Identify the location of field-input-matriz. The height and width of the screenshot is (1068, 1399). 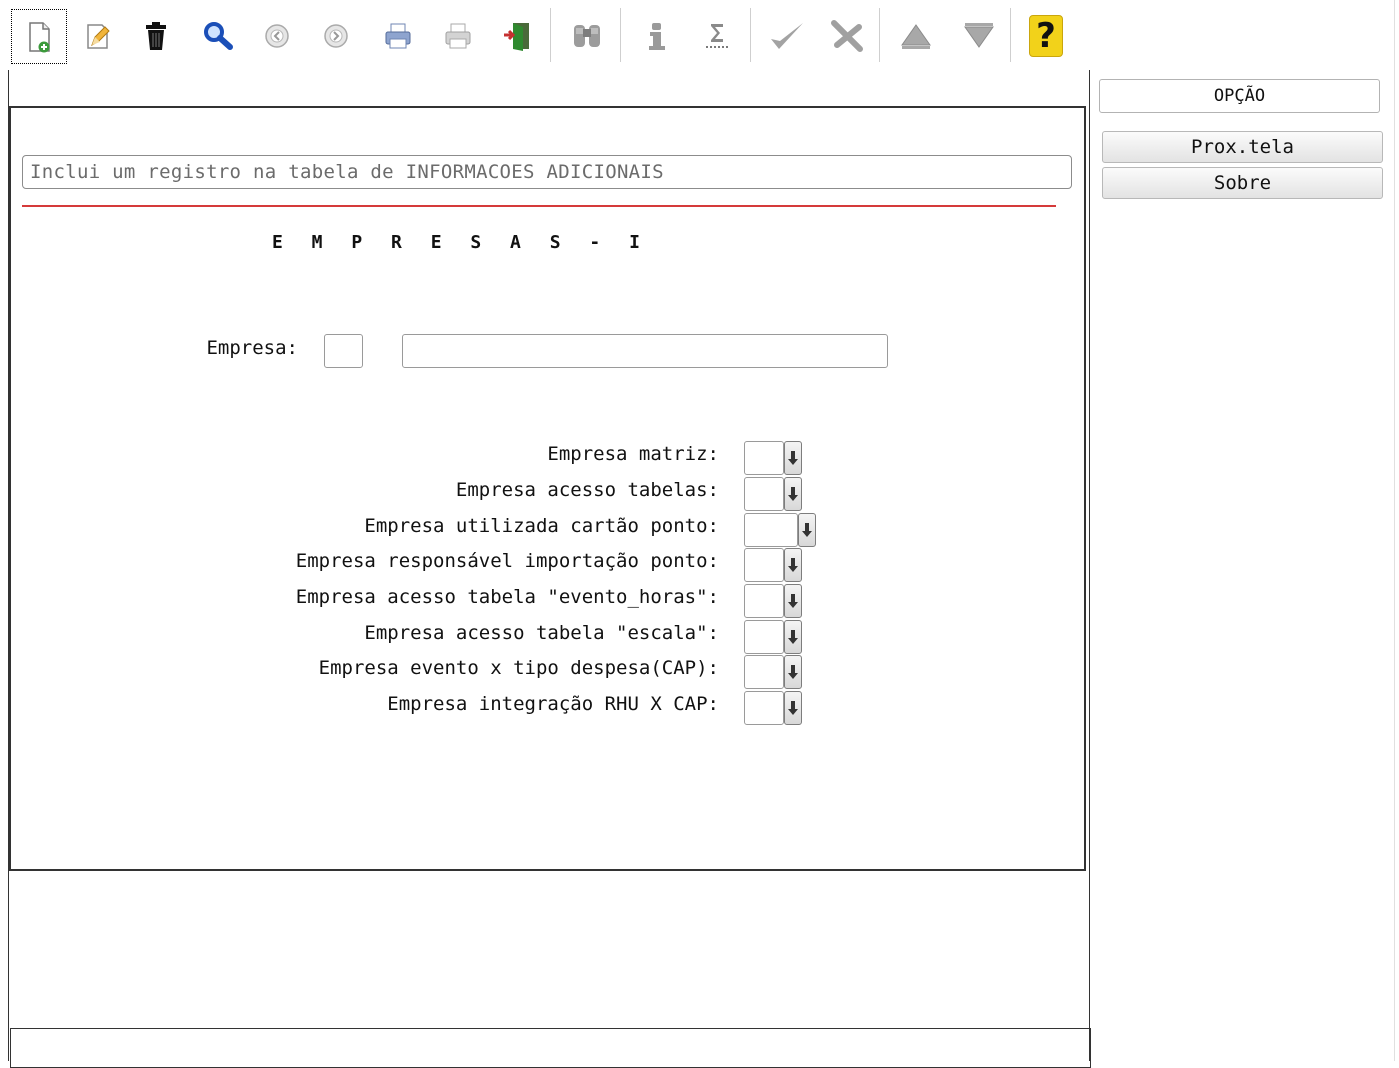
(764, 458).